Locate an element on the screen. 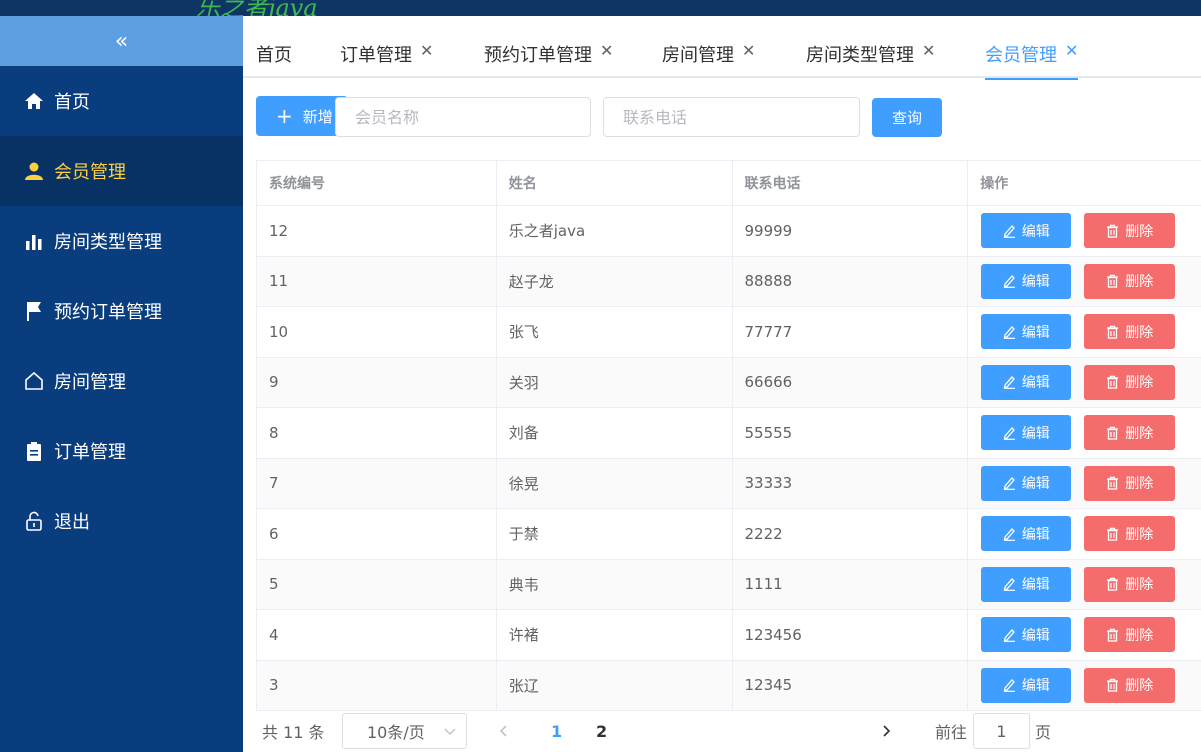  sidebar-item-4: 房间管理 is located at coordinates (121, 381).